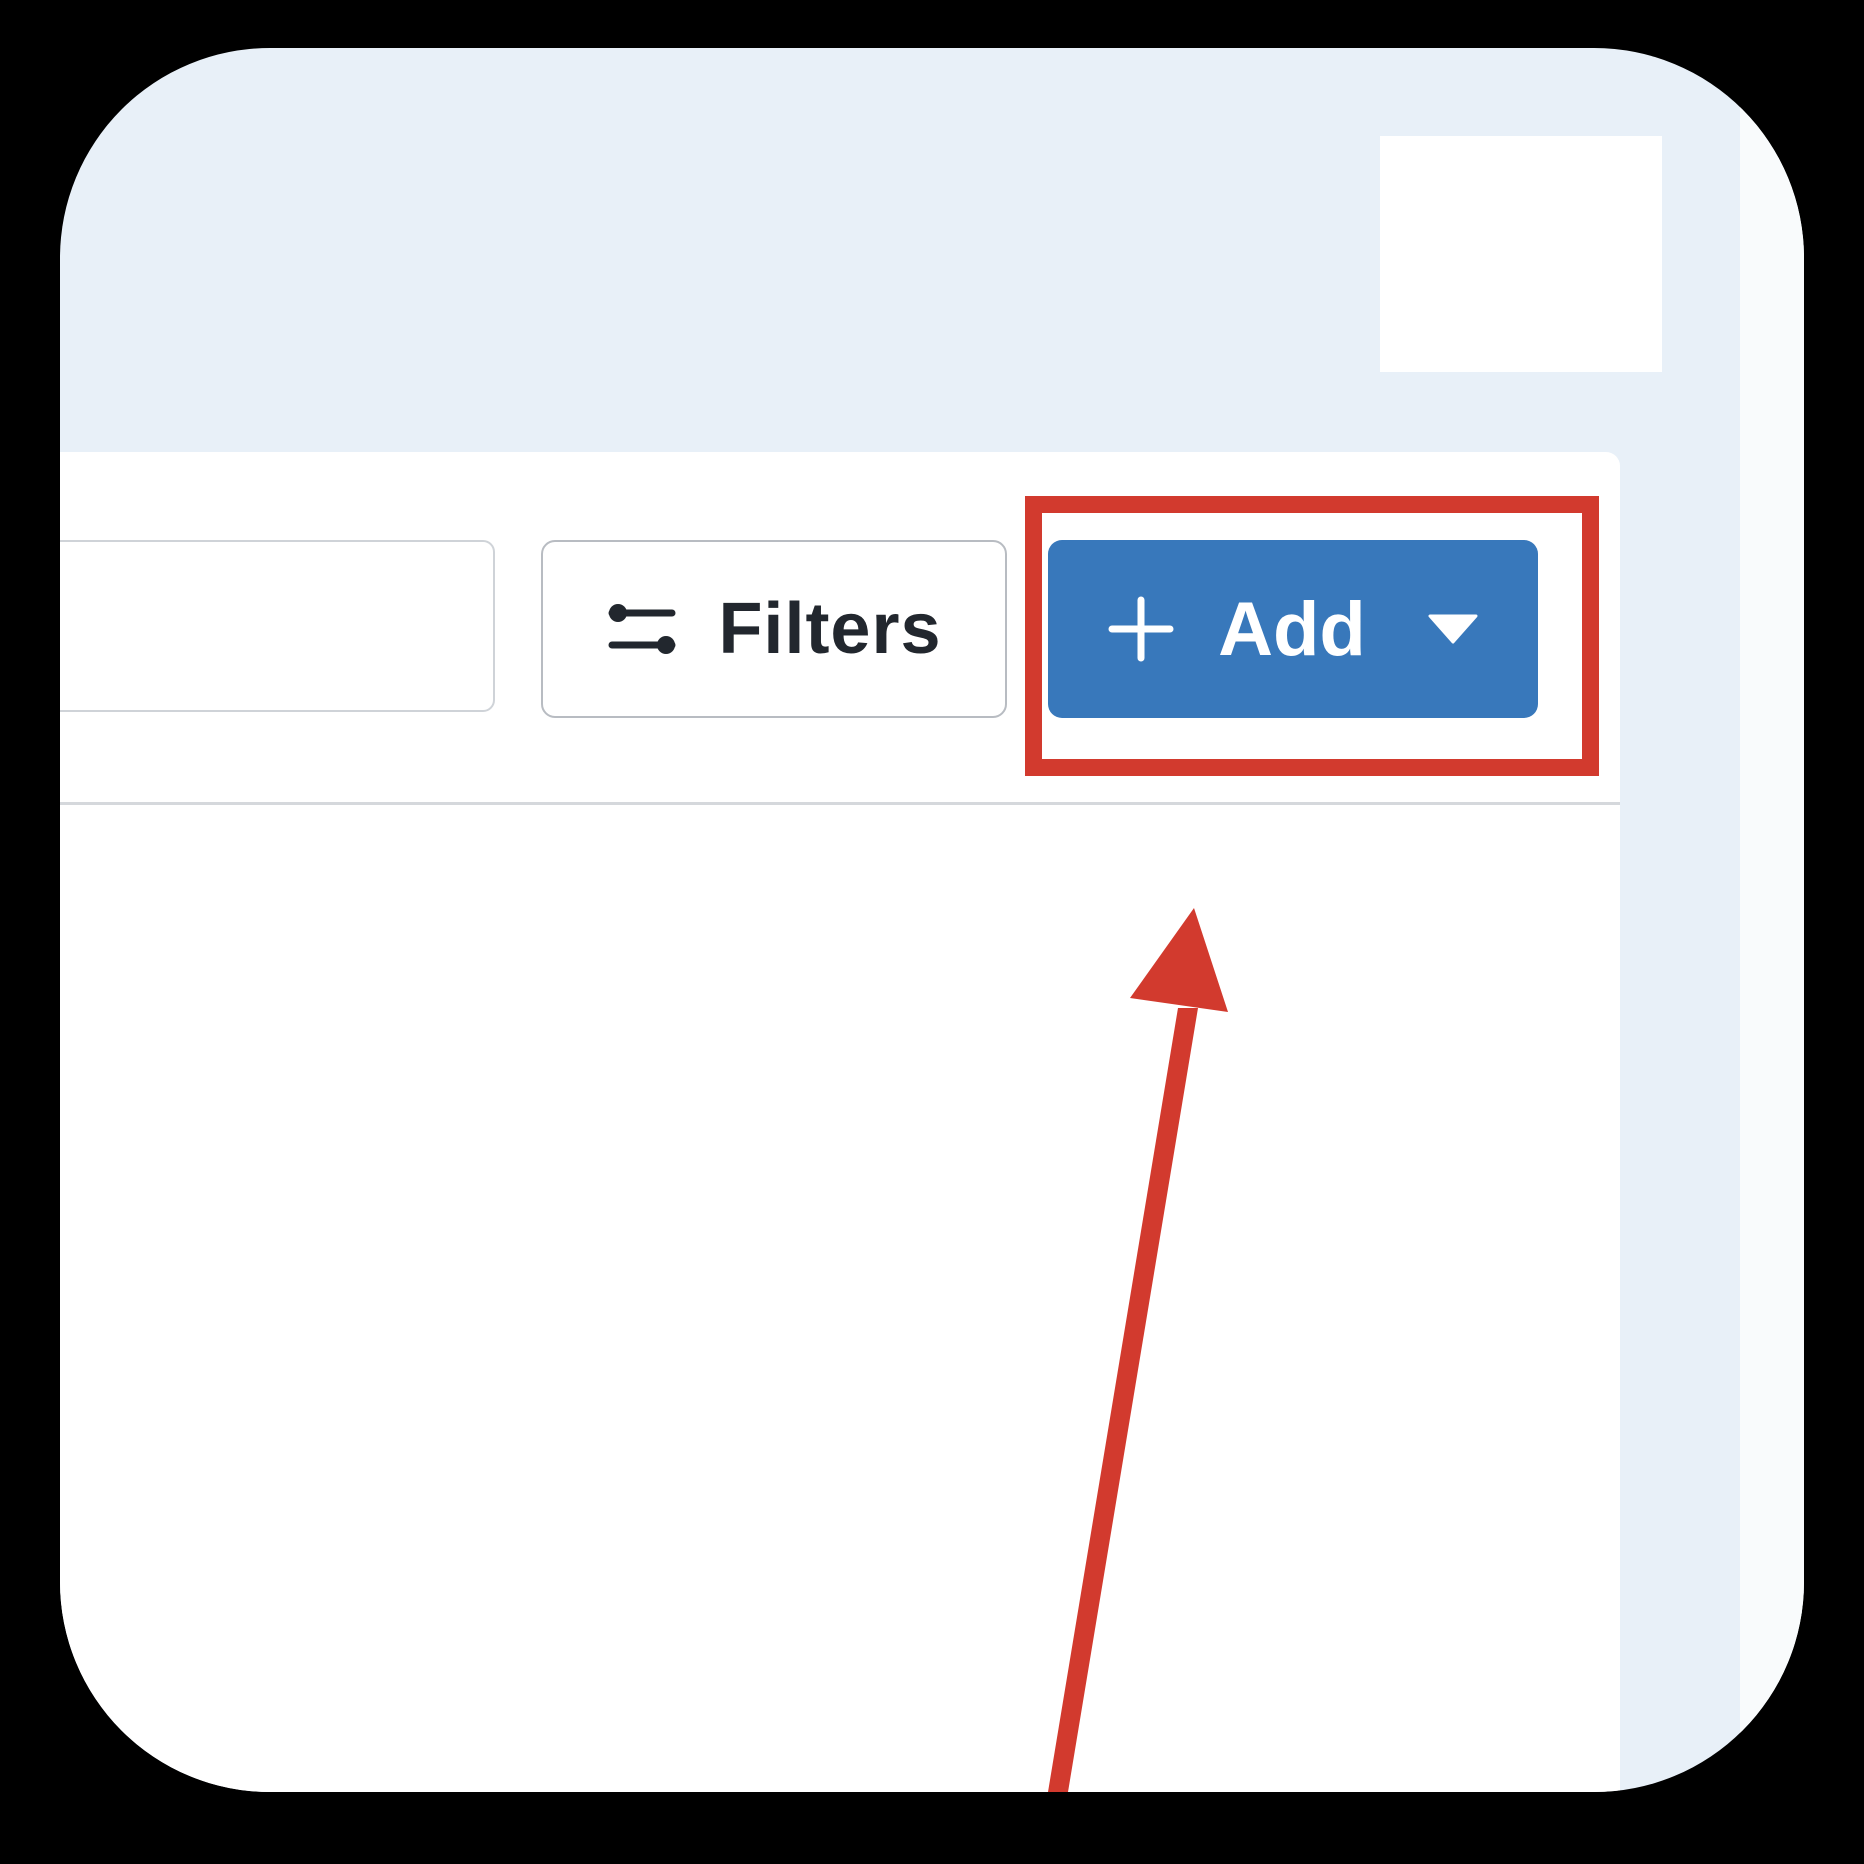 This screenshot has height=1864, width=1864. I want to click on plus-icon, so click(1141, 629).